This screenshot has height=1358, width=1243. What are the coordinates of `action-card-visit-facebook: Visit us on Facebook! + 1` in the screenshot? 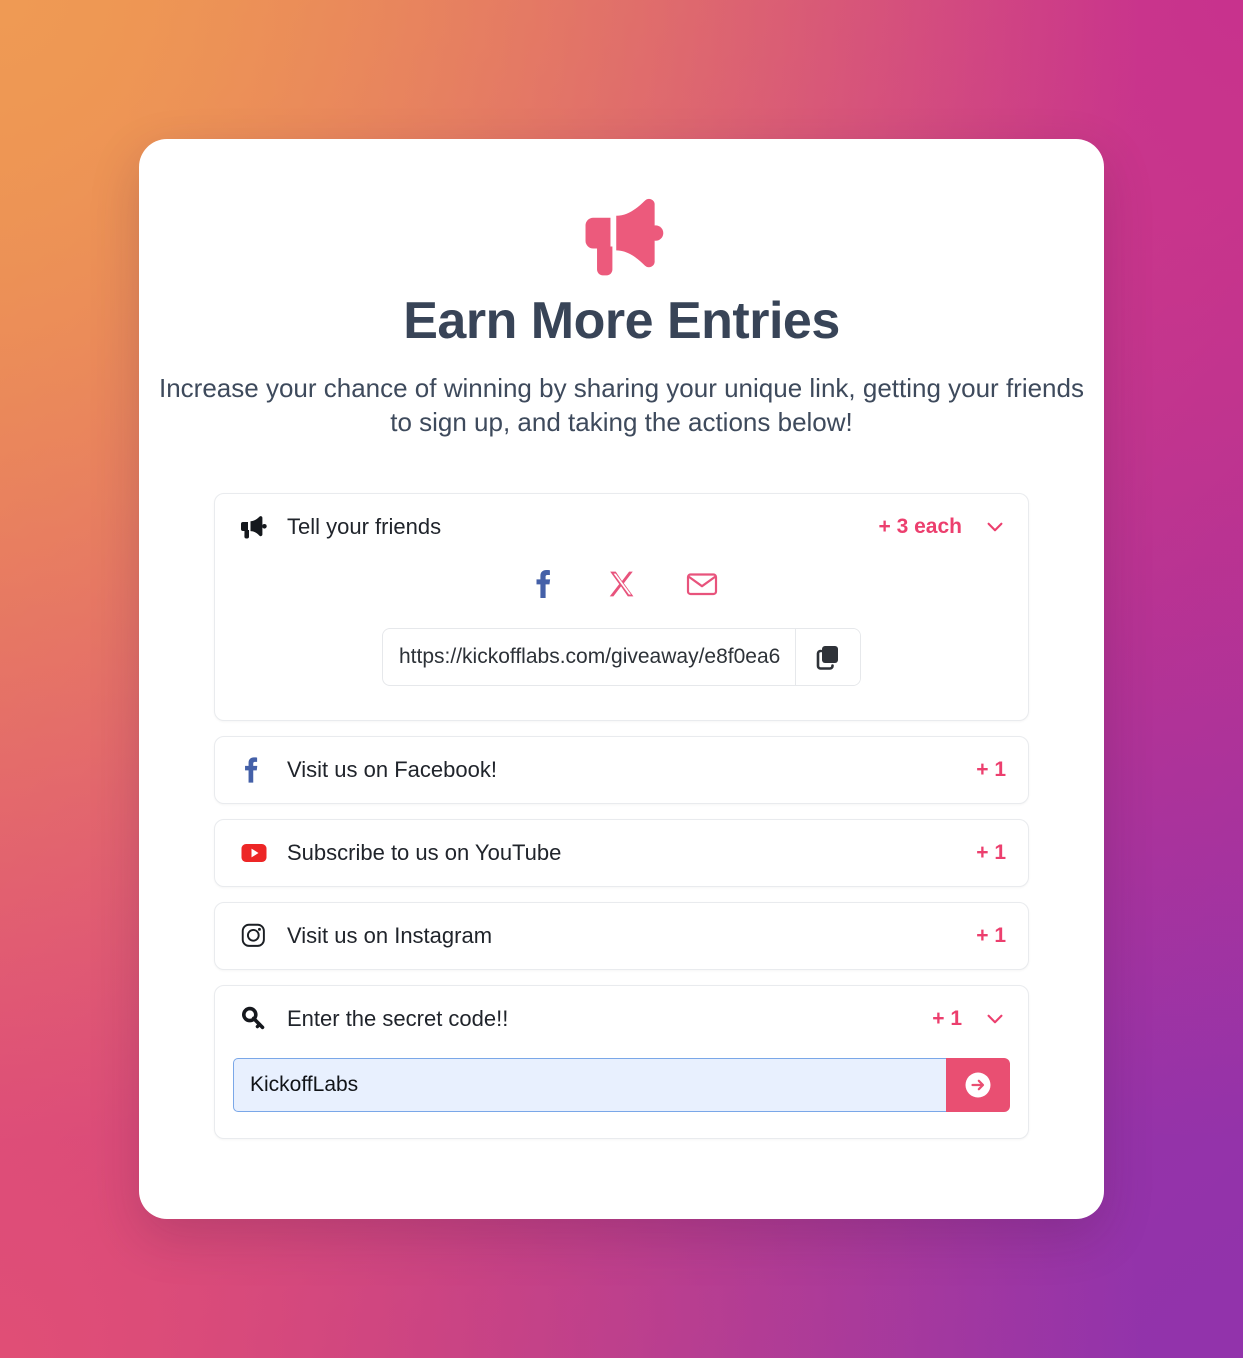 It's located at (621, 769).